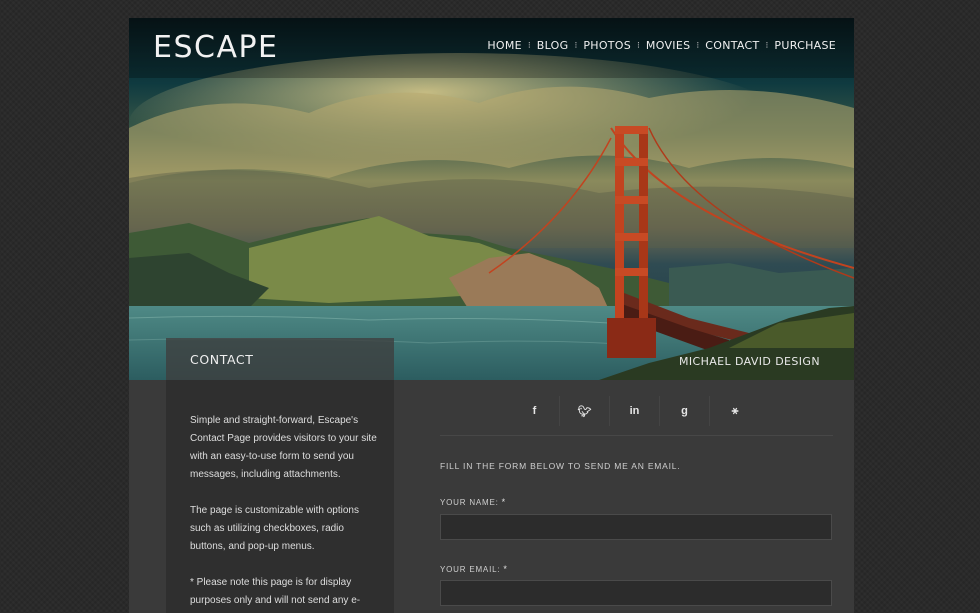 The image size is (980, 613). Describe the element at coordinates (535, 411) in the screenshot. I see `facebook-icon: f` at that location.